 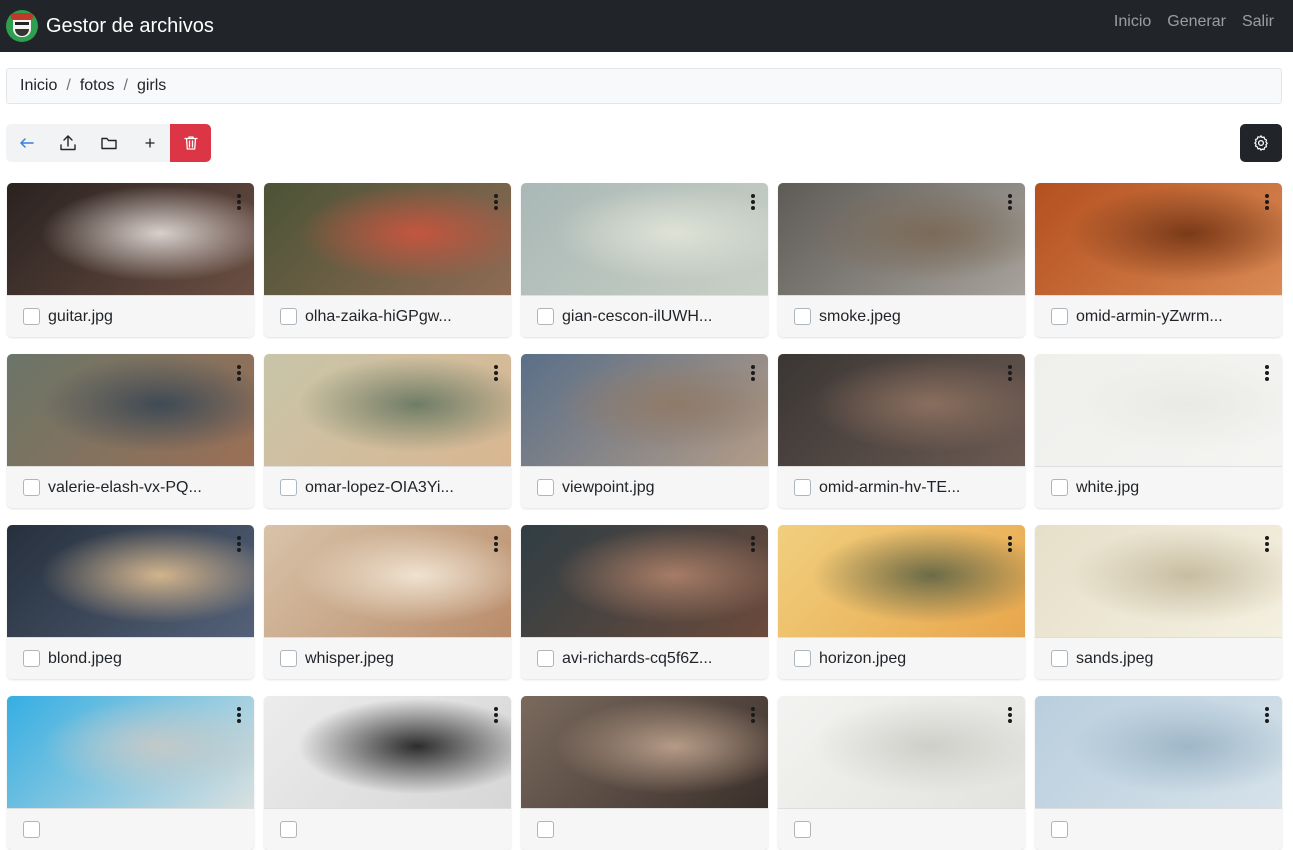 I want to click on breadcrumb-inicio: Inicio, so click(x=38, y=86).